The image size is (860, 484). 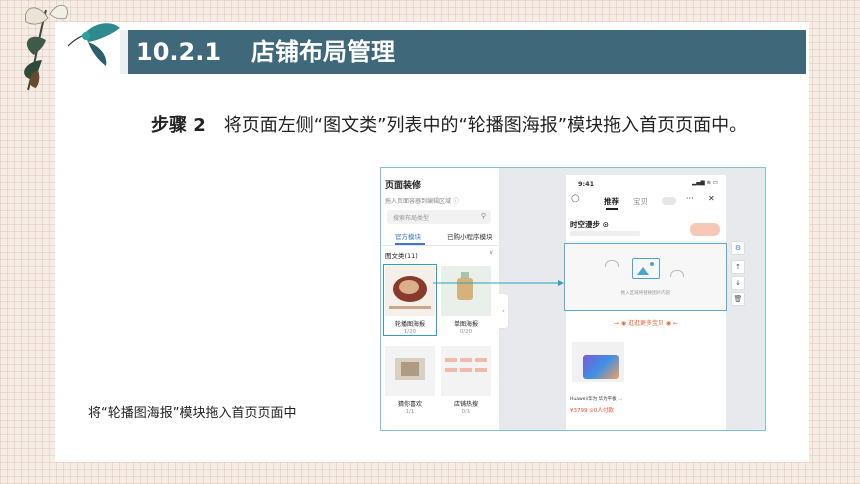 I want to click on instruction-paragraph: 步骤 2 将页面左侧“图文类”列表中的“轮播图海报”模块拖入首页页面中。, so click(x=438, y=126).